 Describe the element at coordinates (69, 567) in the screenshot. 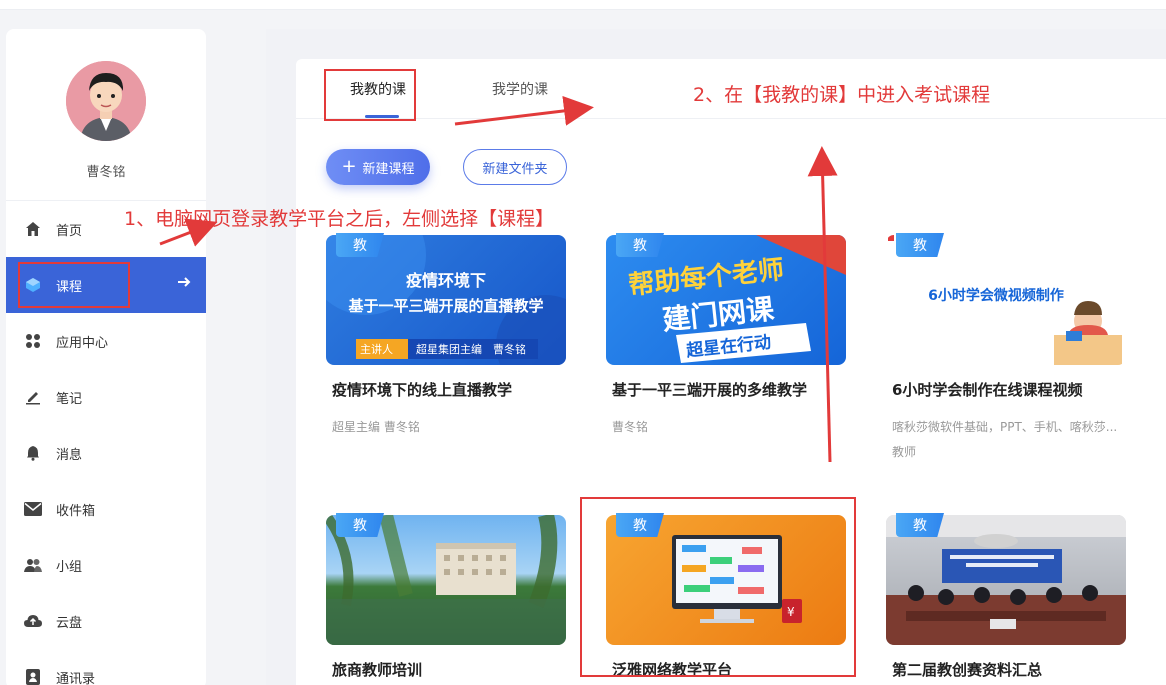

I see `sidebar-item-label: 小组` at that location.